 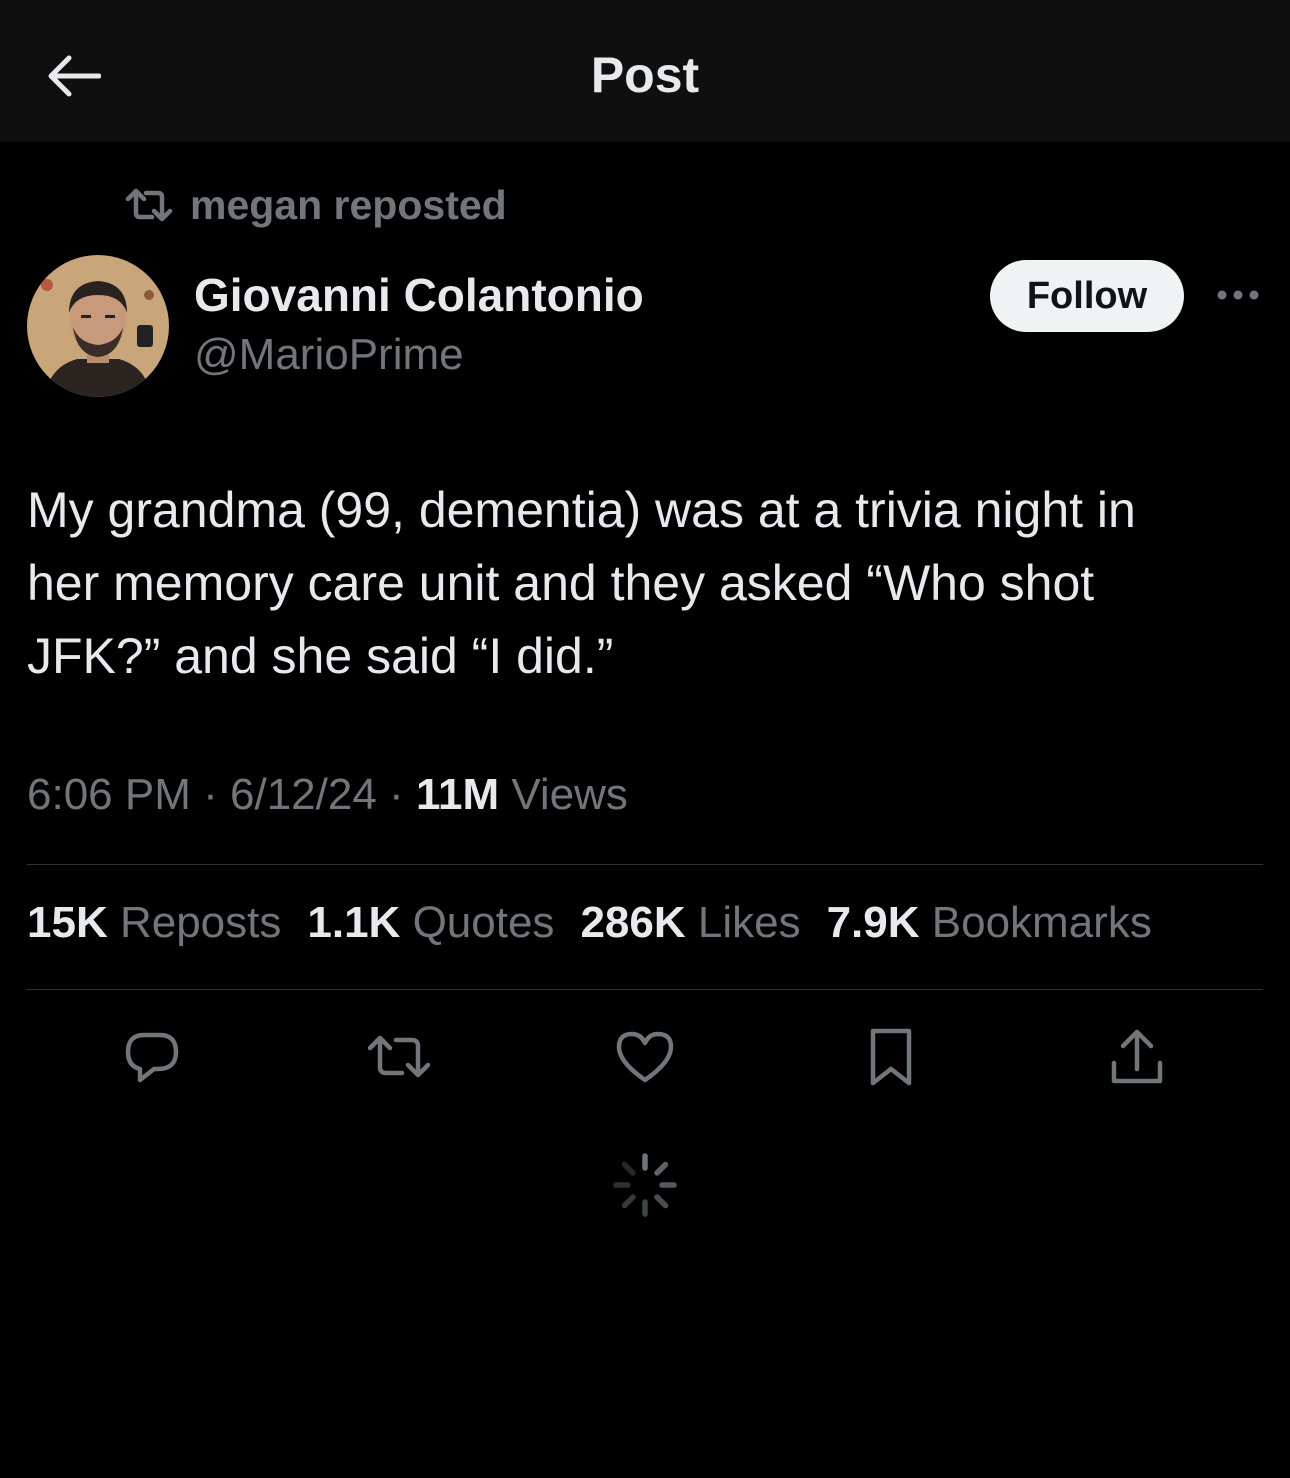 I want to click on repost-banner: megan reposted, so click(x=315, y=205).